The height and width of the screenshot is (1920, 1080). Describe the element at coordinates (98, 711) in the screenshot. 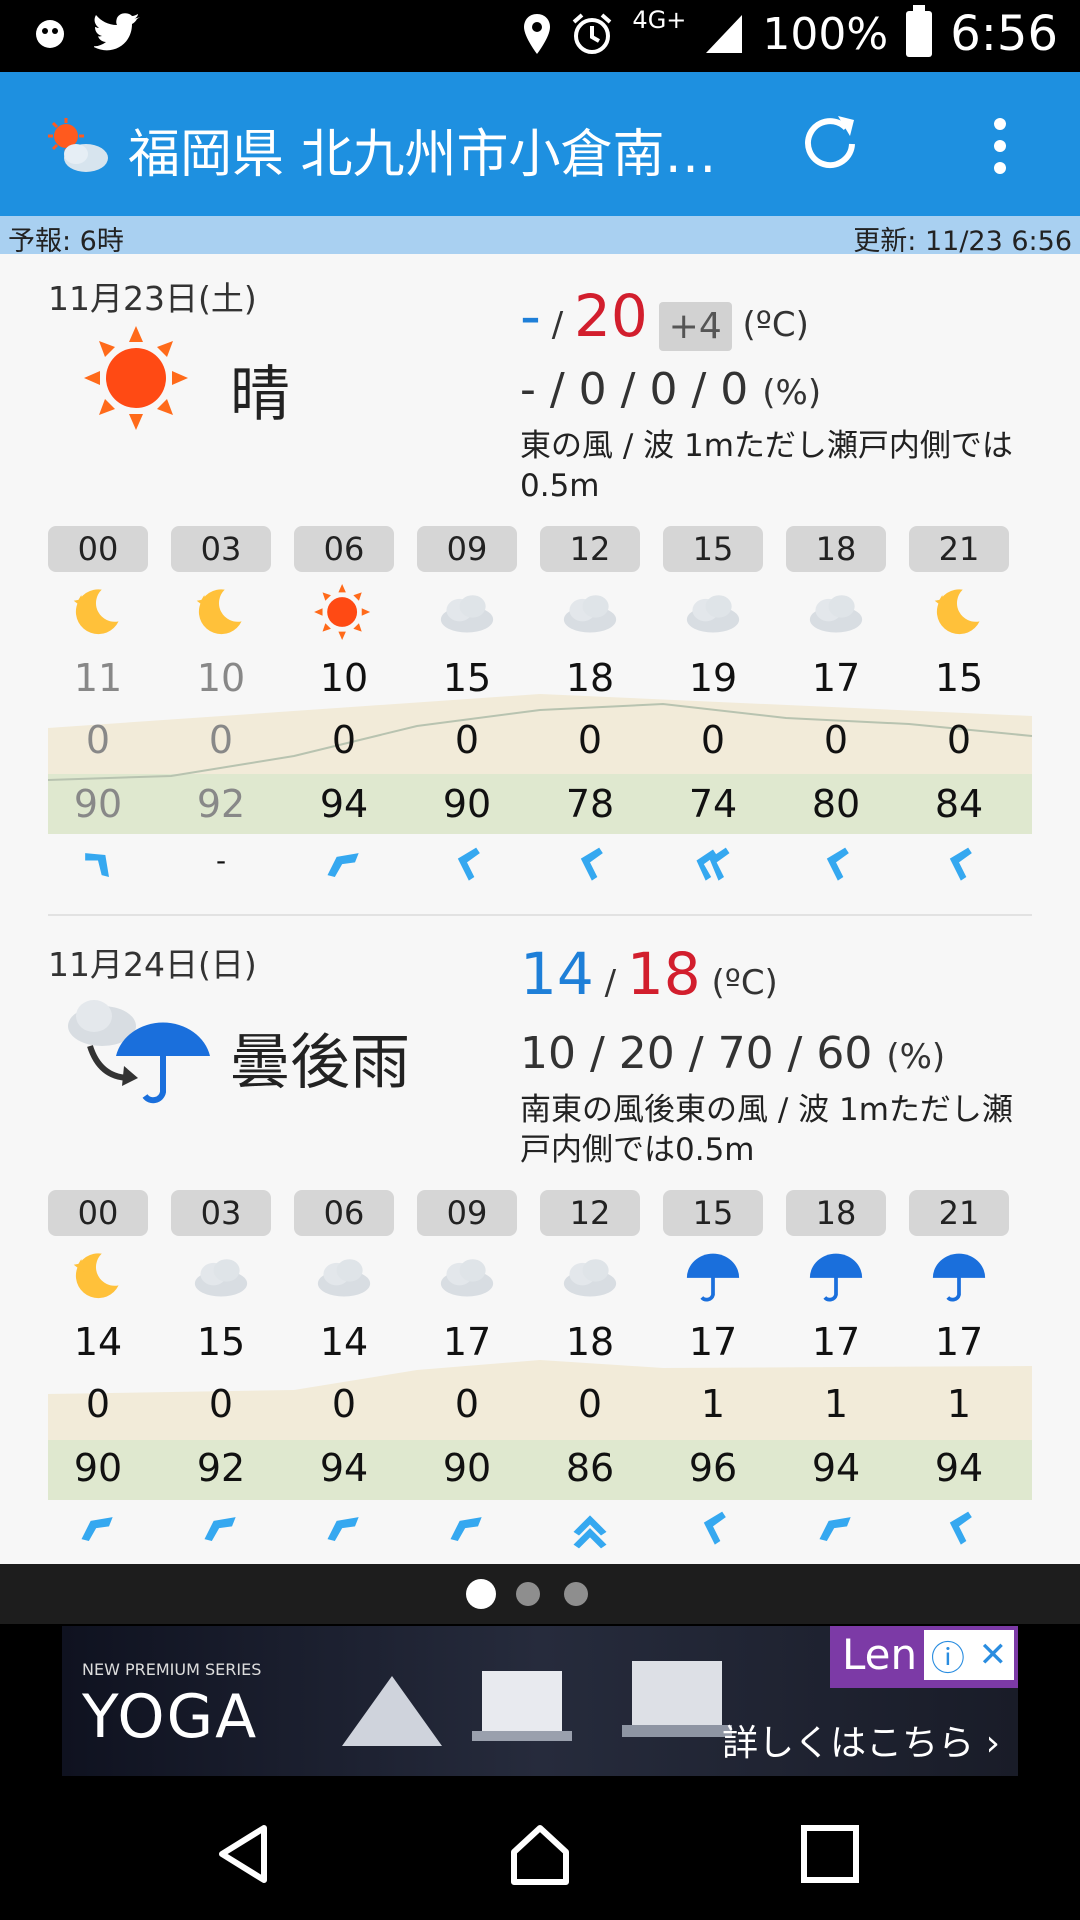

I see `hour-column-00: 00 11 0 90` at that location.